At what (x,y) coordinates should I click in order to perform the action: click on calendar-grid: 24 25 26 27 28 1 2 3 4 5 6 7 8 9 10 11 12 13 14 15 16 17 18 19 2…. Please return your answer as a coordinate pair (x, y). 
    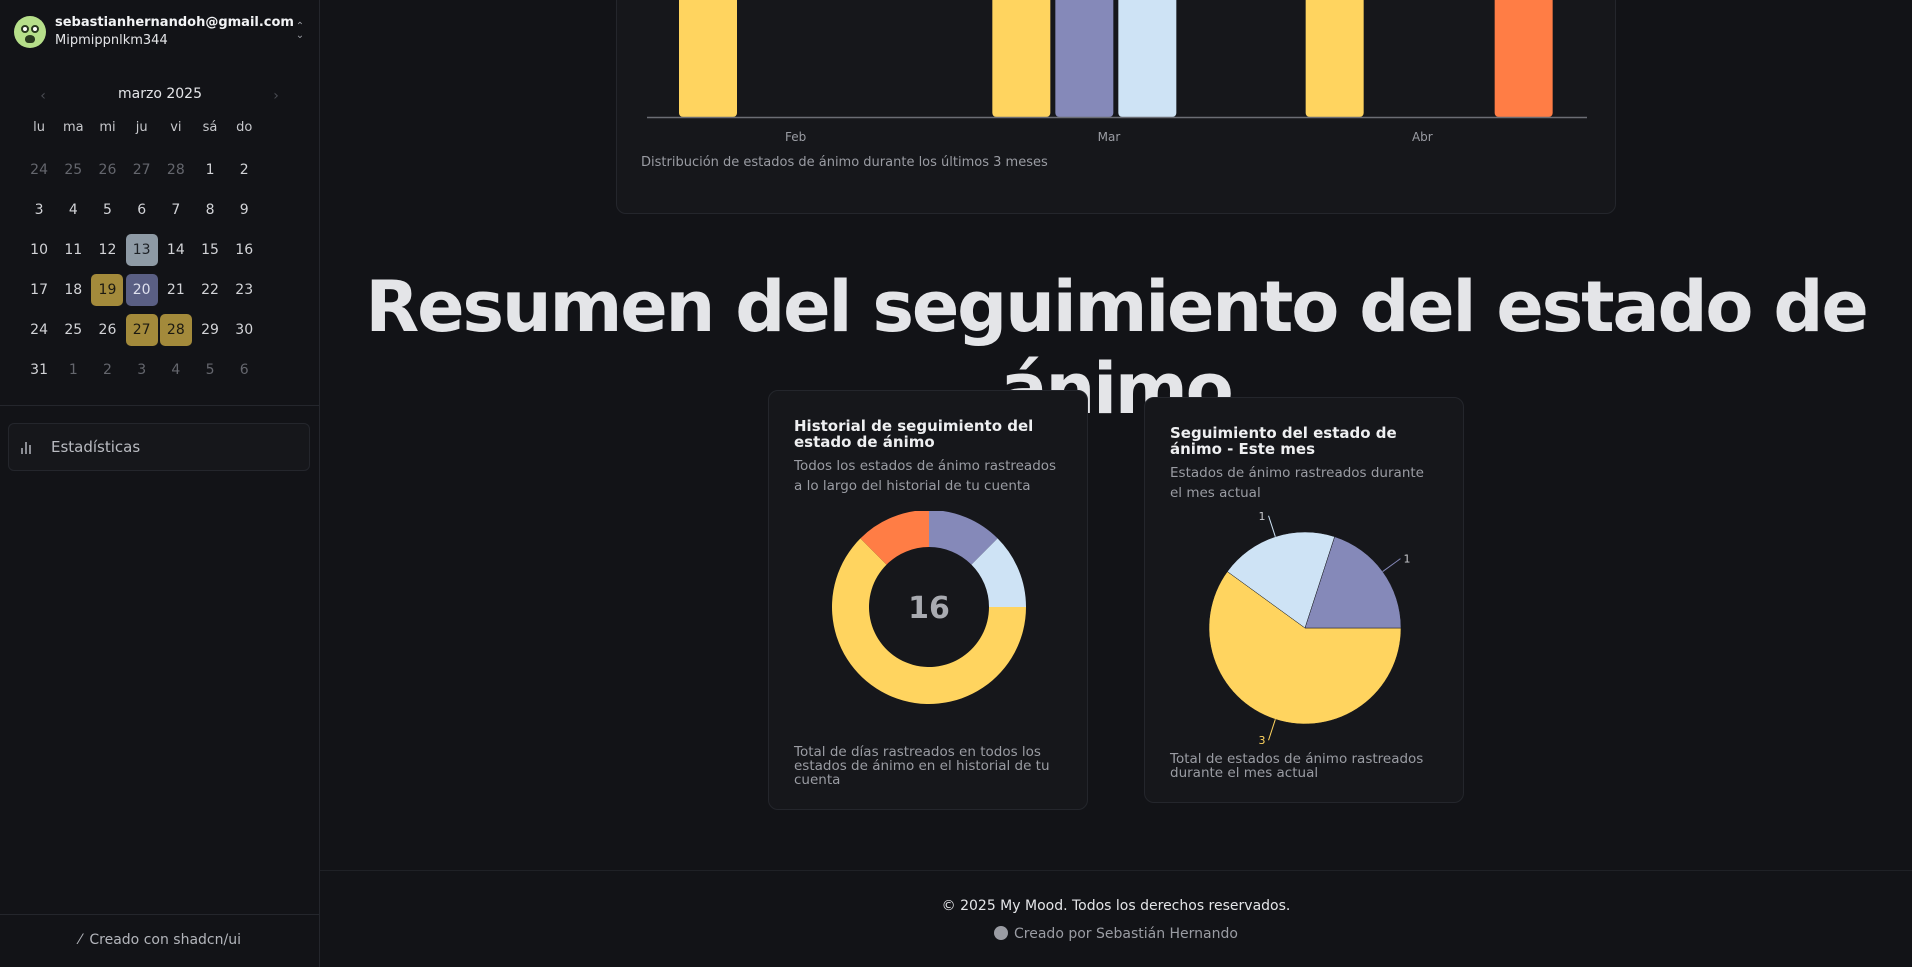
    Looking at the image, I should click on (141, 270).